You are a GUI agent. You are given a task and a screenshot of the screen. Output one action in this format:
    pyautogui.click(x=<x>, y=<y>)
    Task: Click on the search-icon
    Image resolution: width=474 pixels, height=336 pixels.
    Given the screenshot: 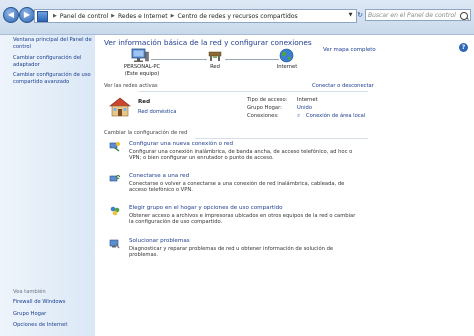 What is the action you would take?
    pyautogui.click(x=464, y=16)
    